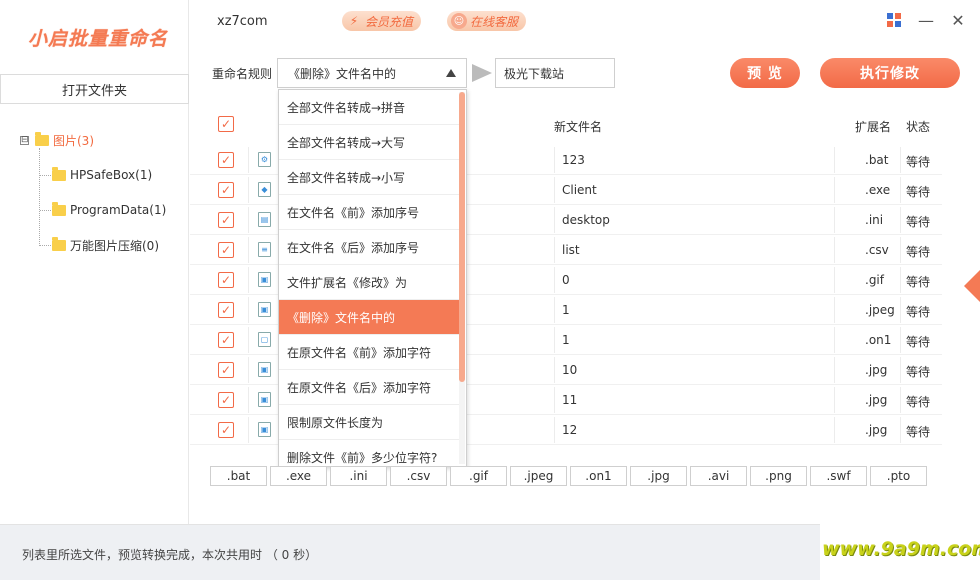  Describe the element at coordinates (478, 476) in the screenshot. I see `extension-filter-button: .gif` at that location.